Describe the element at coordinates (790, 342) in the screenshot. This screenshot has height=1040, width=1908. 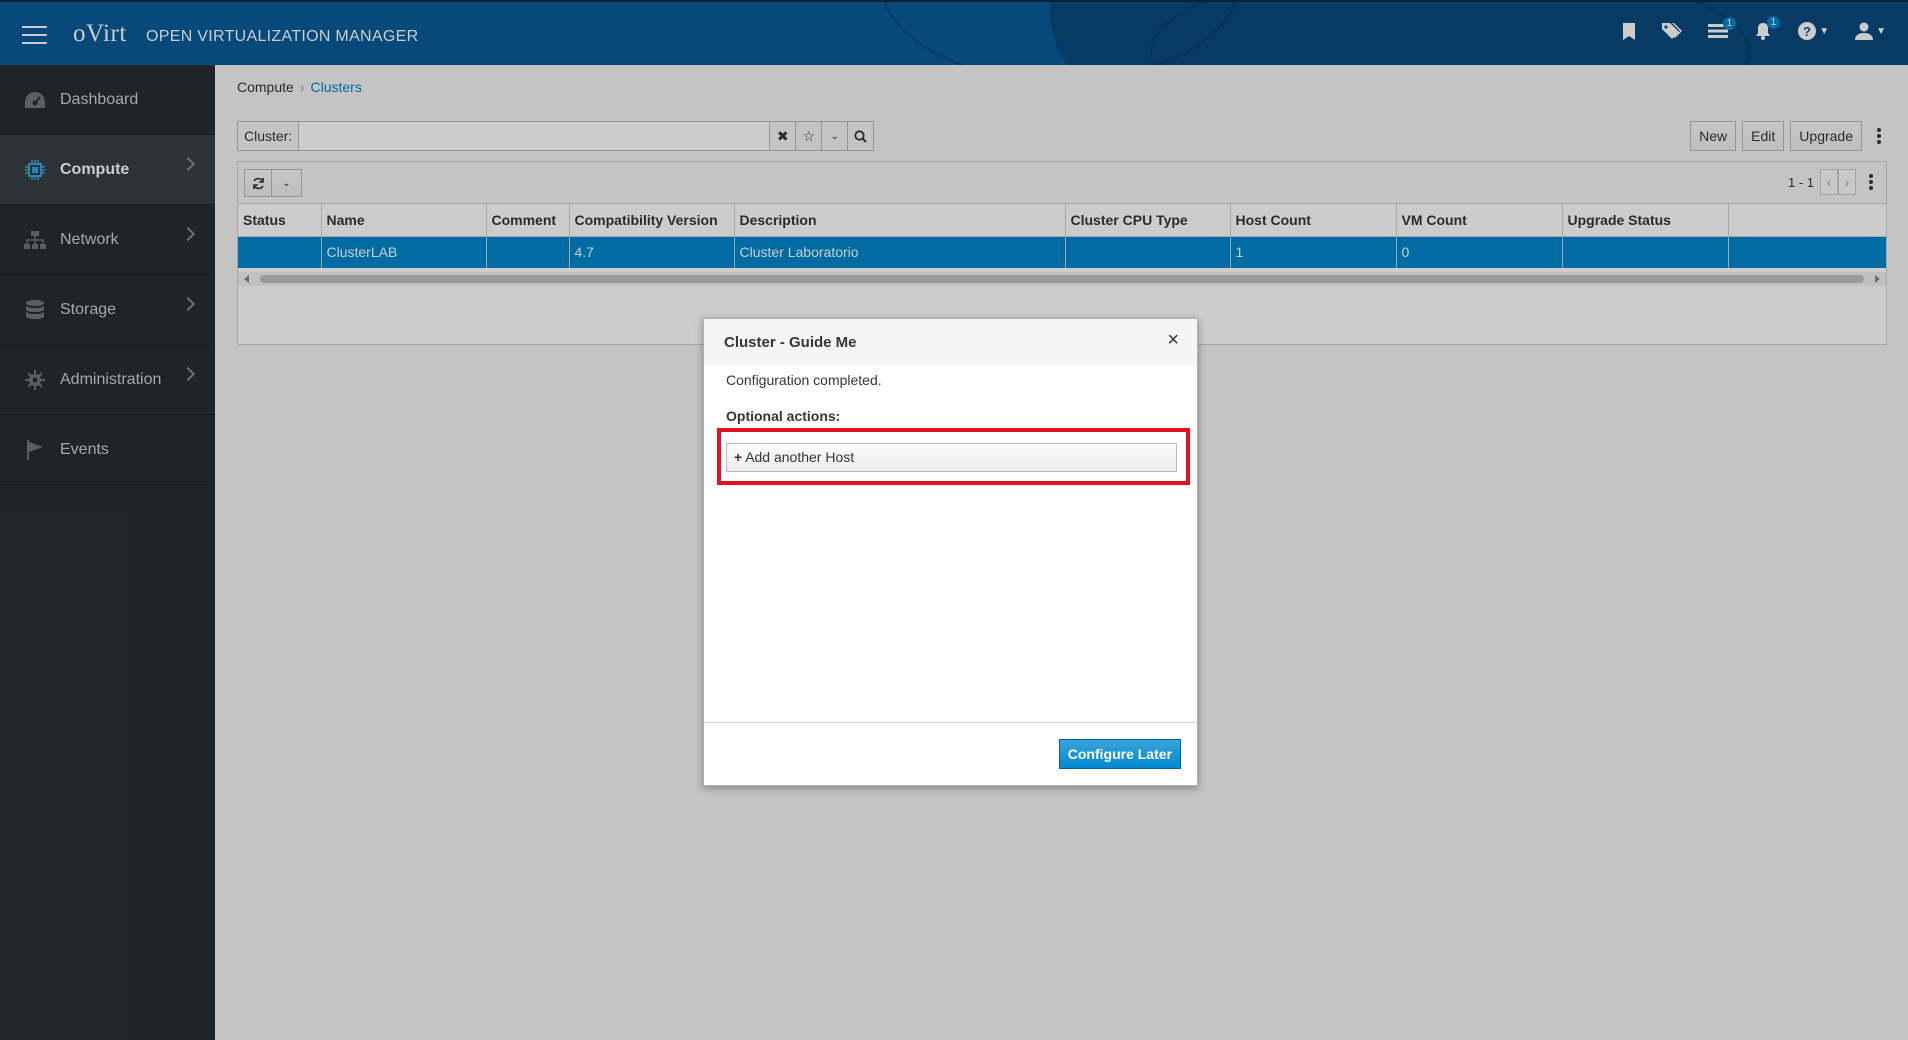
I see `dialog-title: Cluster - Guide Me` at that location.